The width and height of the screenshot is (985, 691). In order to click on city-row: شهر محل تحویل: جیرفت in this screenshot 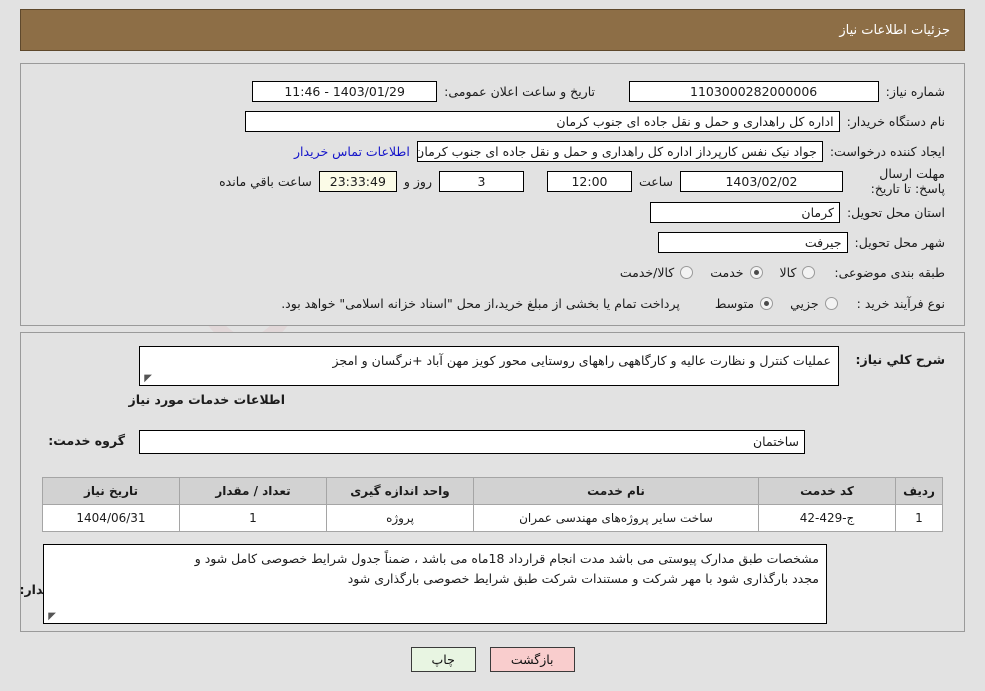, I will do `click(801, 242)`.